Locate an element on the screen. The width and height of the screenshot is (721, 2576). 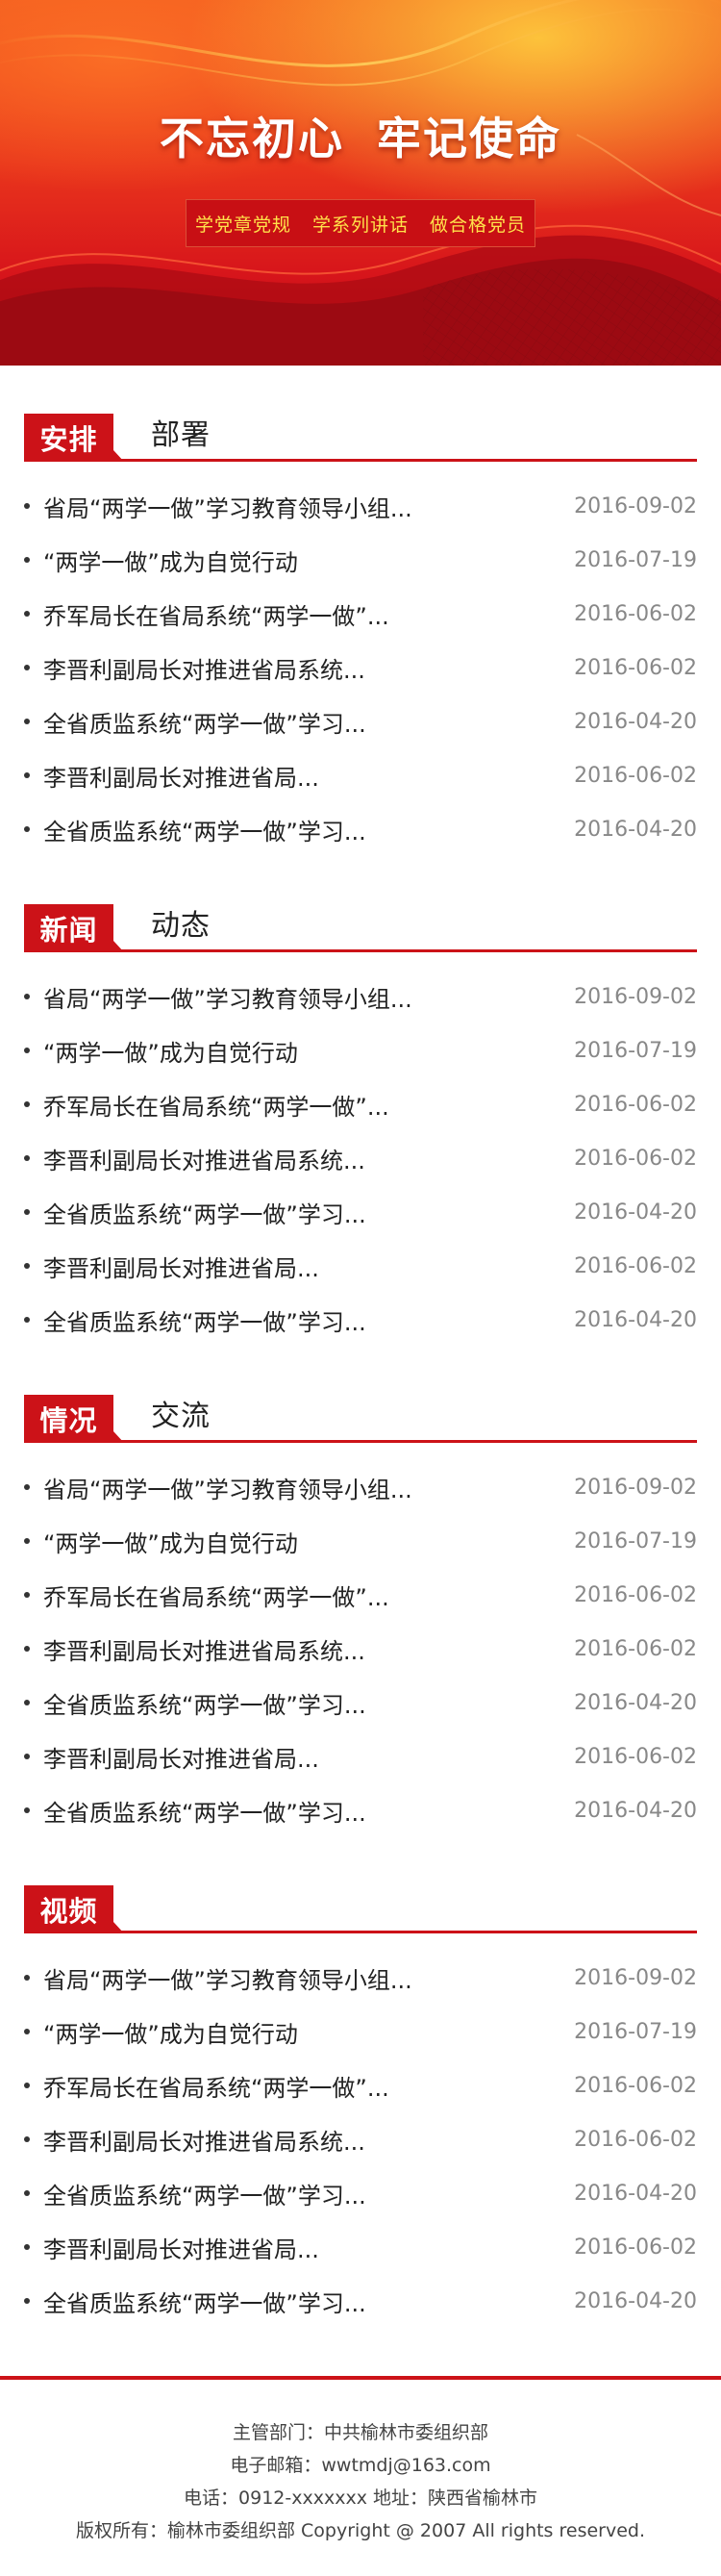
section-header: 情况 交流 is located at coordinates (360, 1419).